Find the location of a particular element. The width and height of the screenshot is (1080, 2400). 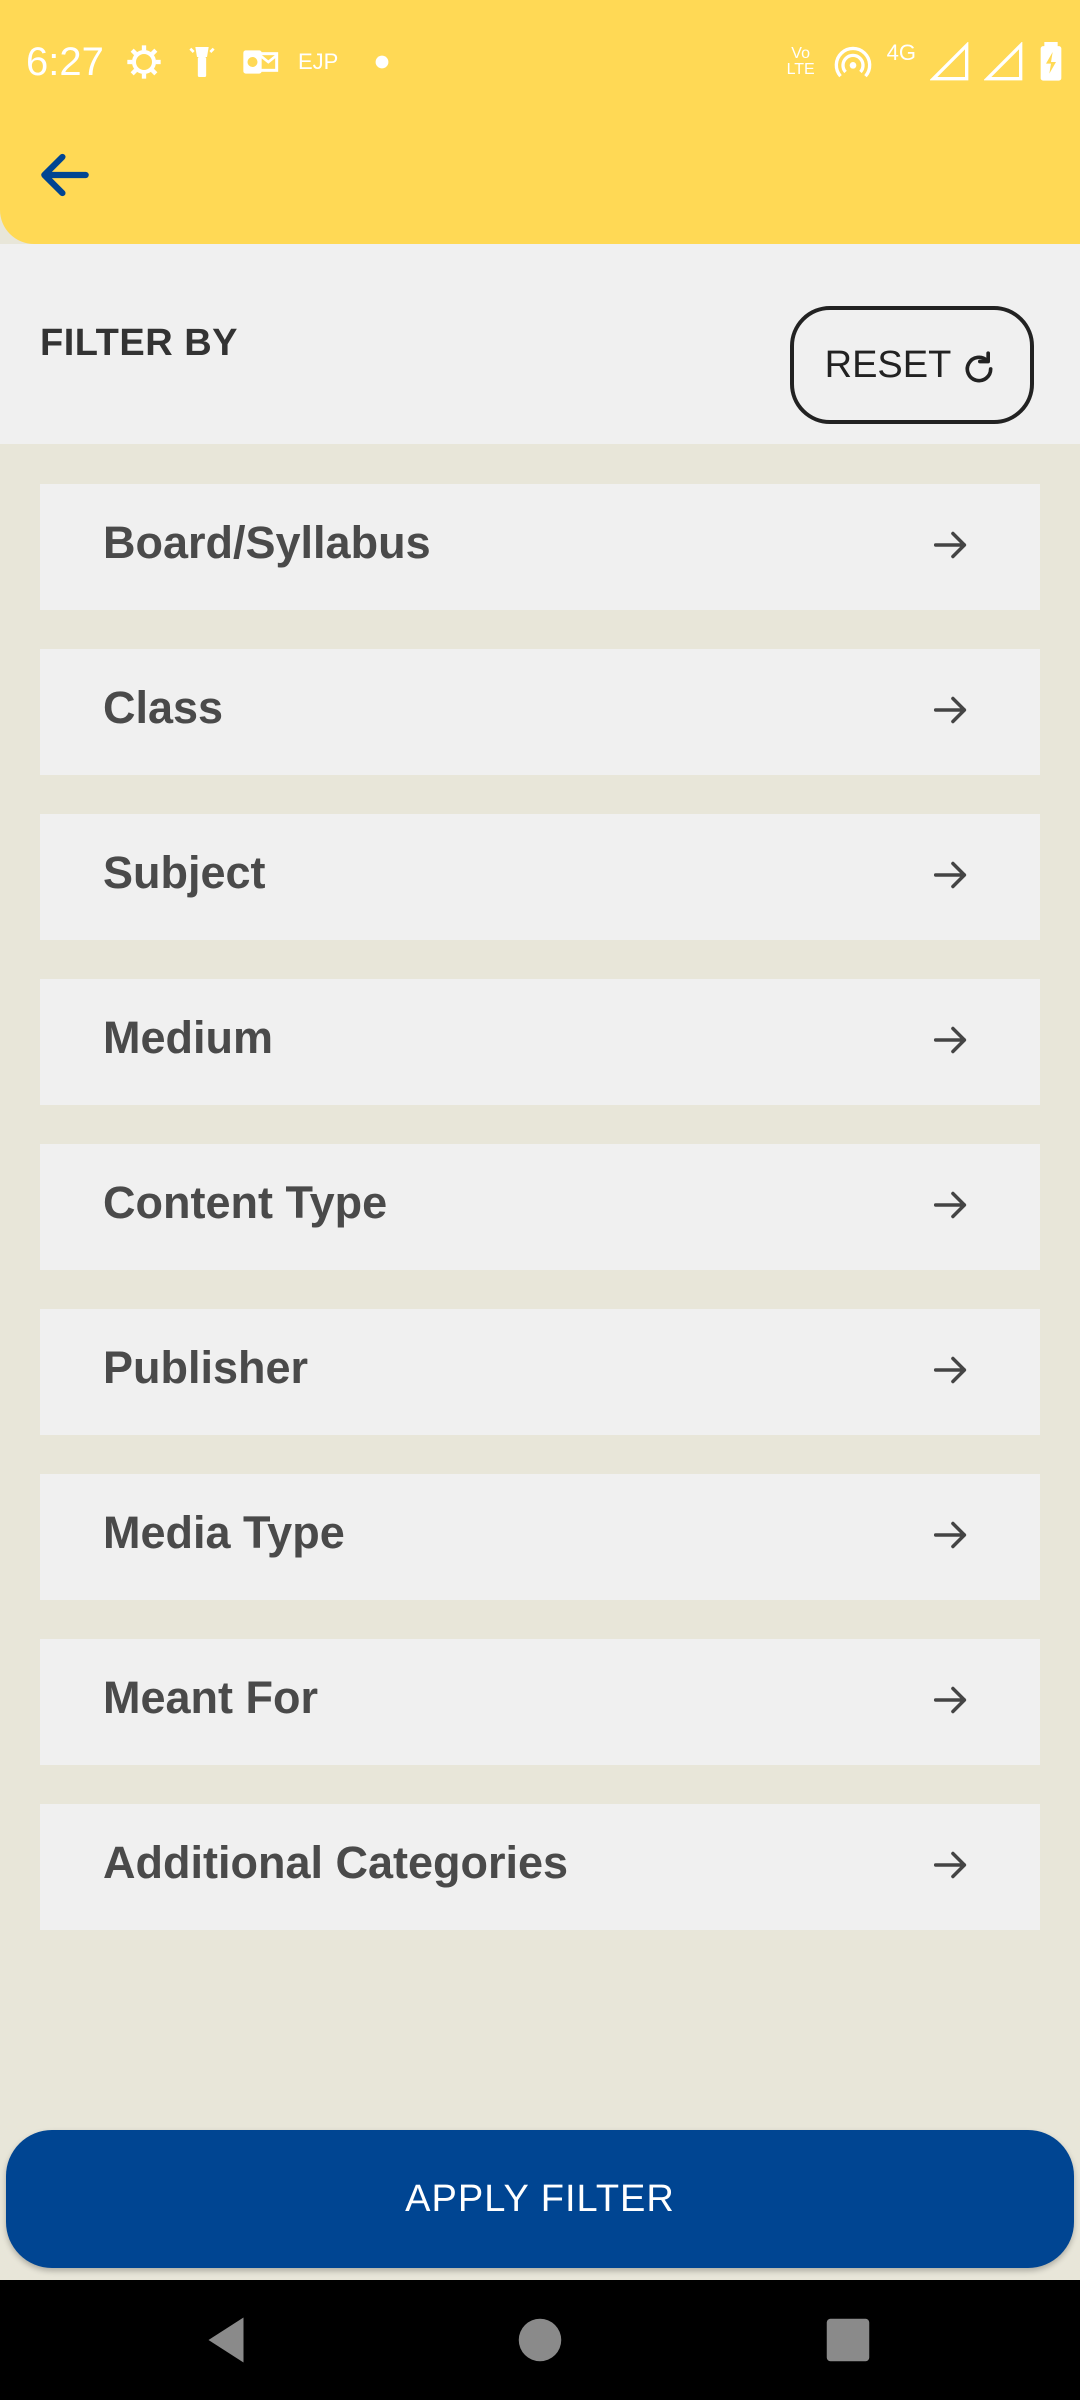

filter-item-label: Content Type is located at coordinates (245, 1202).